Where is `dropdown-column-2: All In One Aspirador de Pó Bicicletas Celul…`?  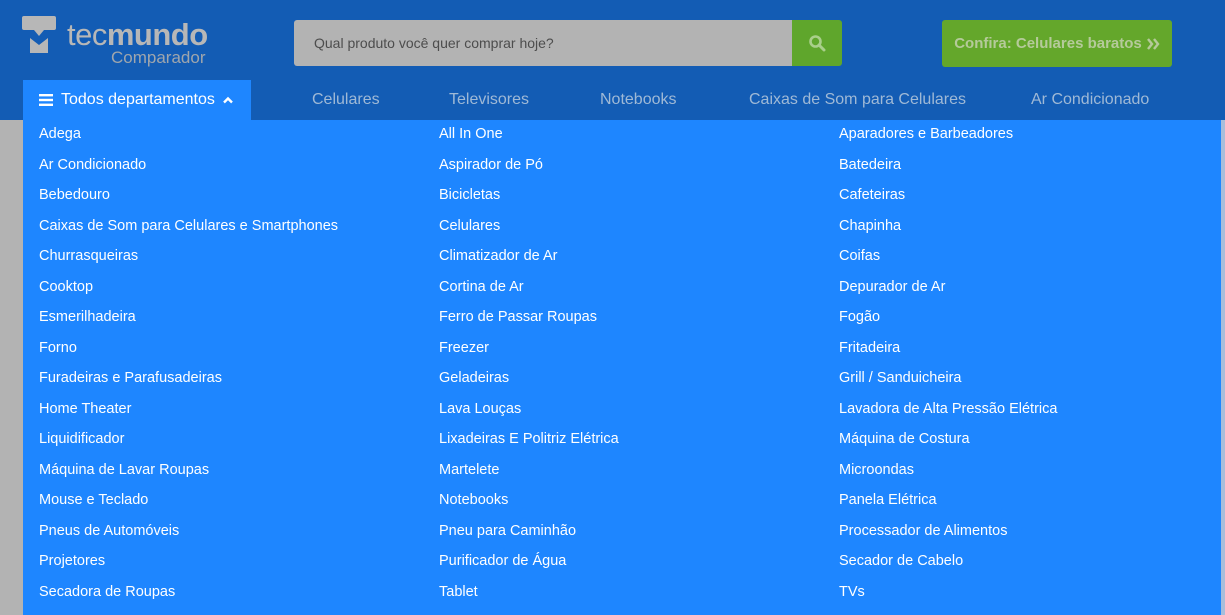
dropdown-column-2: All In One Aspirador de Pó Bicicletas Celul… is located at coordinates (529, 370).